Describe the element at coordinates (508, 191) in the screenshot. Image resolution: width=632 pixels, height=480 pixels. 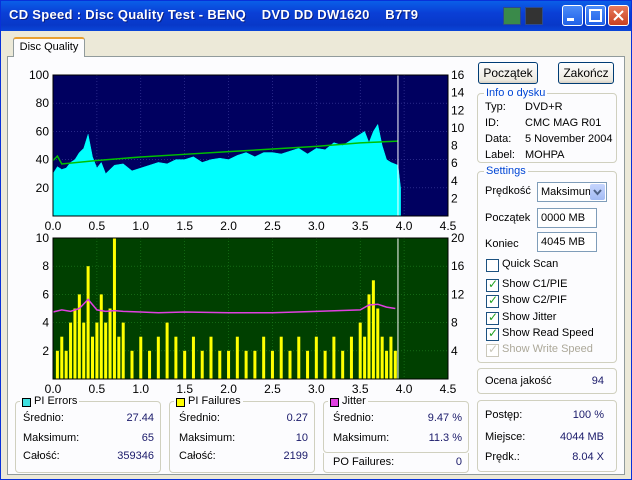
I see `speed-label: Prędkość` at that location.